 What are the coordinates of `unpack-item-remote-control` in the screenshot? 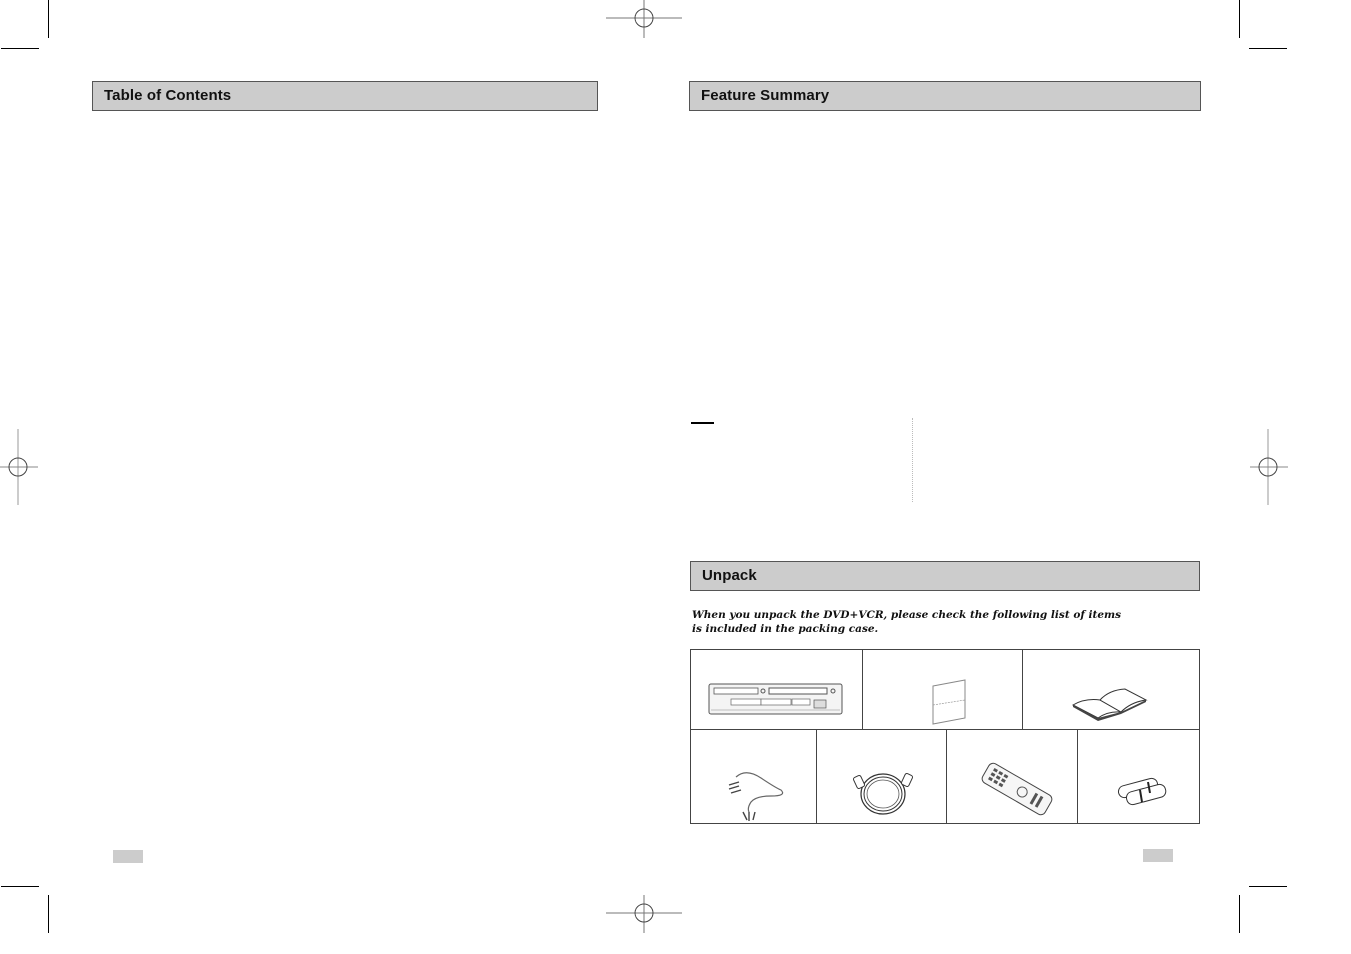 It's located at (1012, 776).